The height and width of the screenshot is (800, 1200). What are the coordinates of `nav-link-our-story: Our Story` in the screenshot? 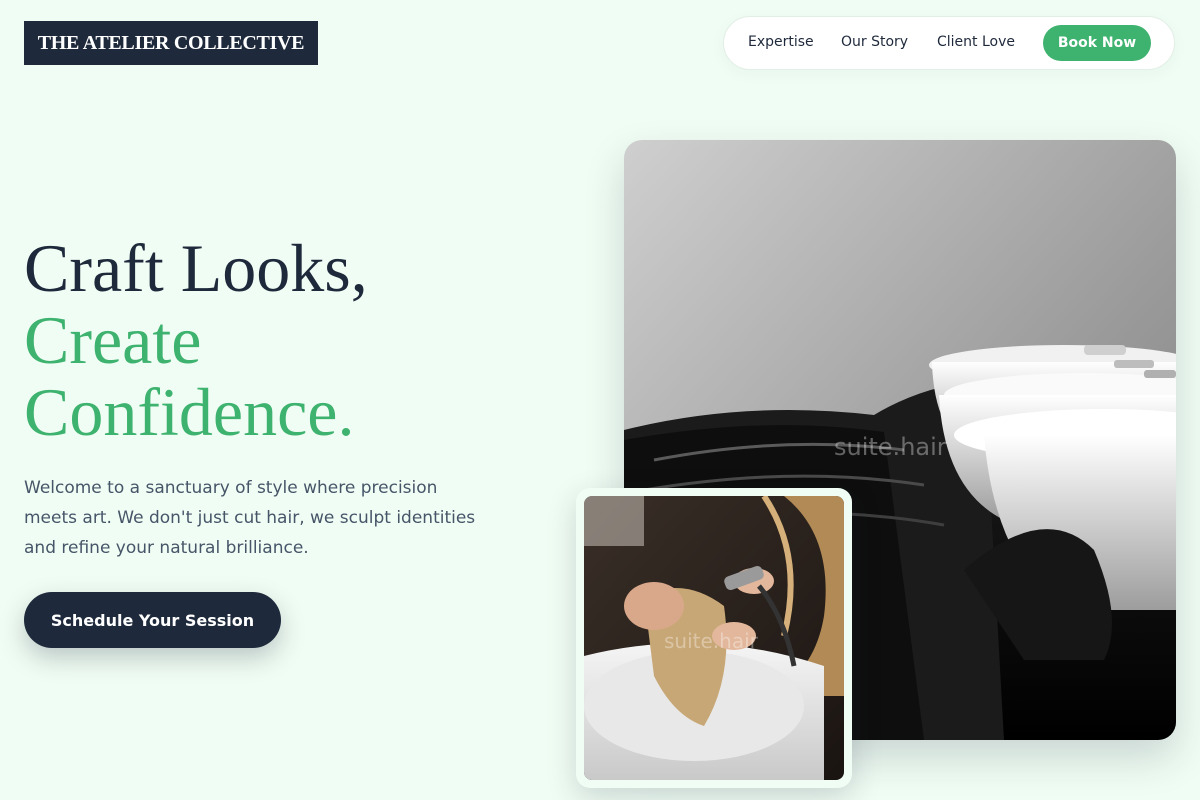 It's located at (874, 42).